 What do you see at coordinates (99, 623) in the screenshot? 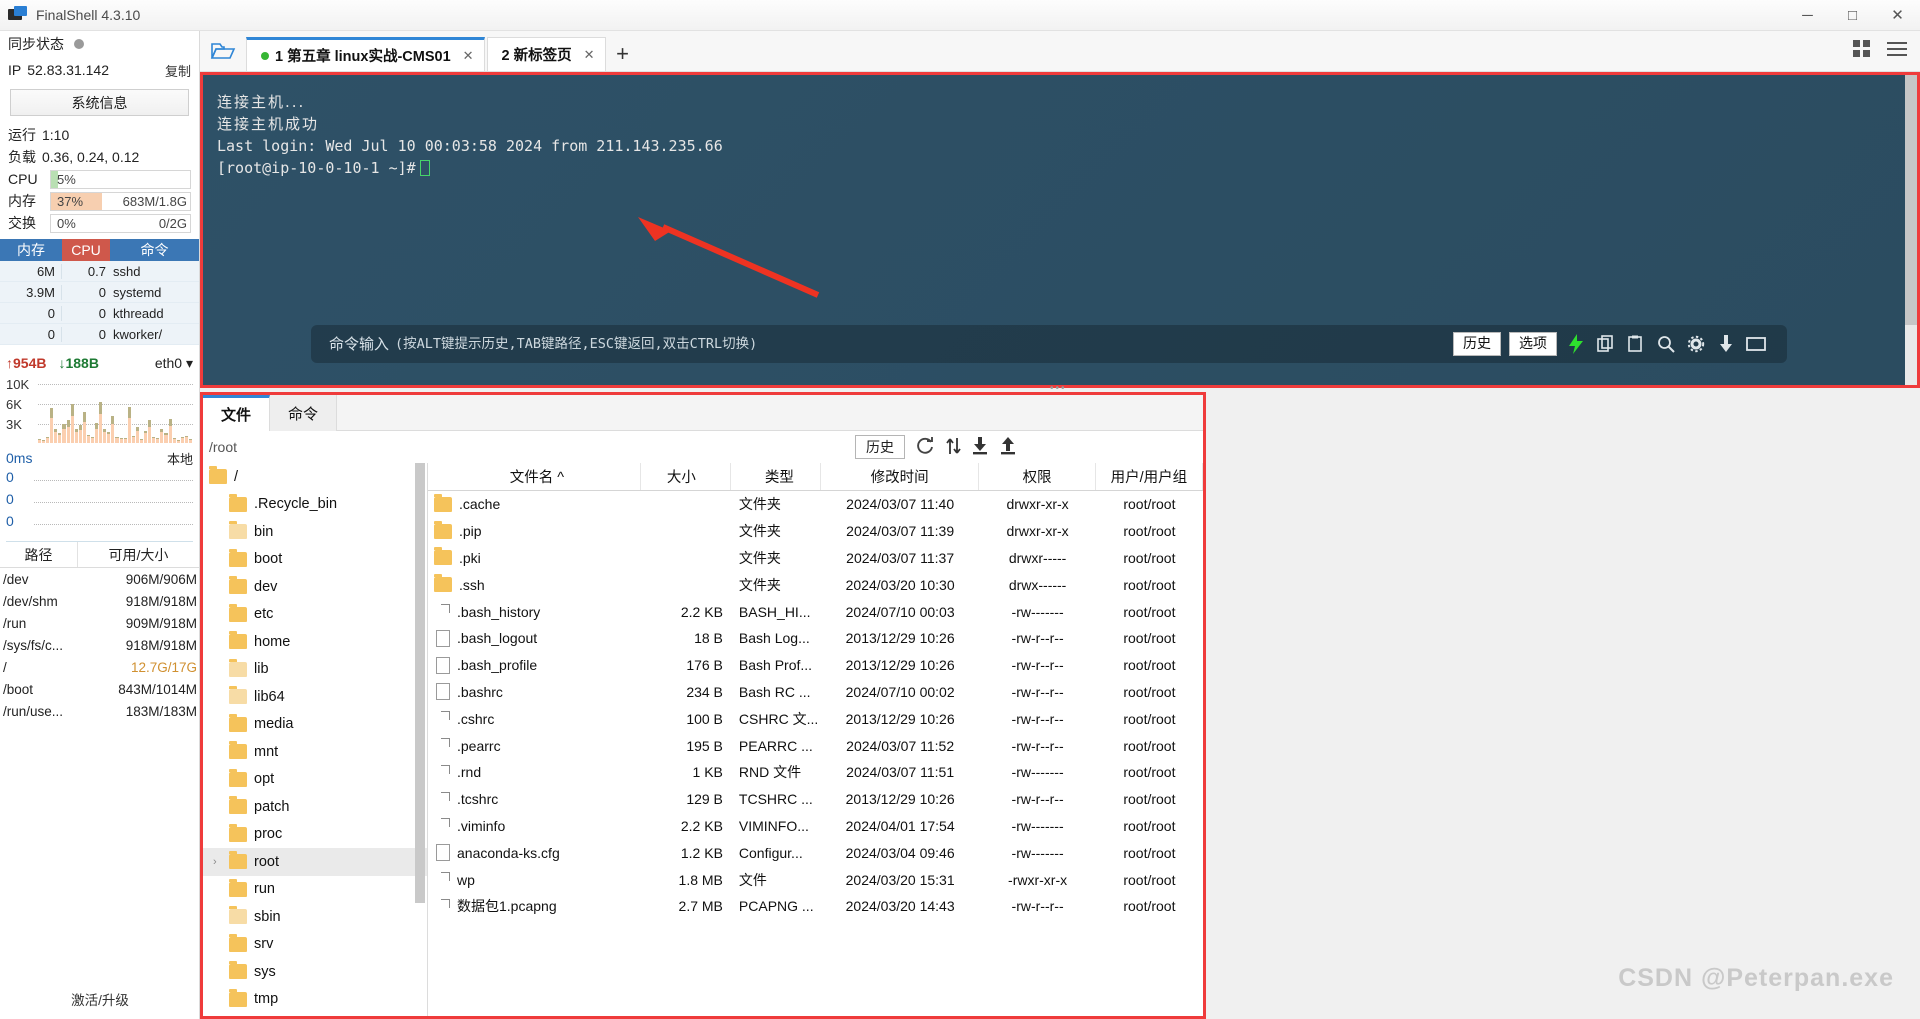
I see `disk-row: /run 909M/918M` at bounding box center [99, 623].